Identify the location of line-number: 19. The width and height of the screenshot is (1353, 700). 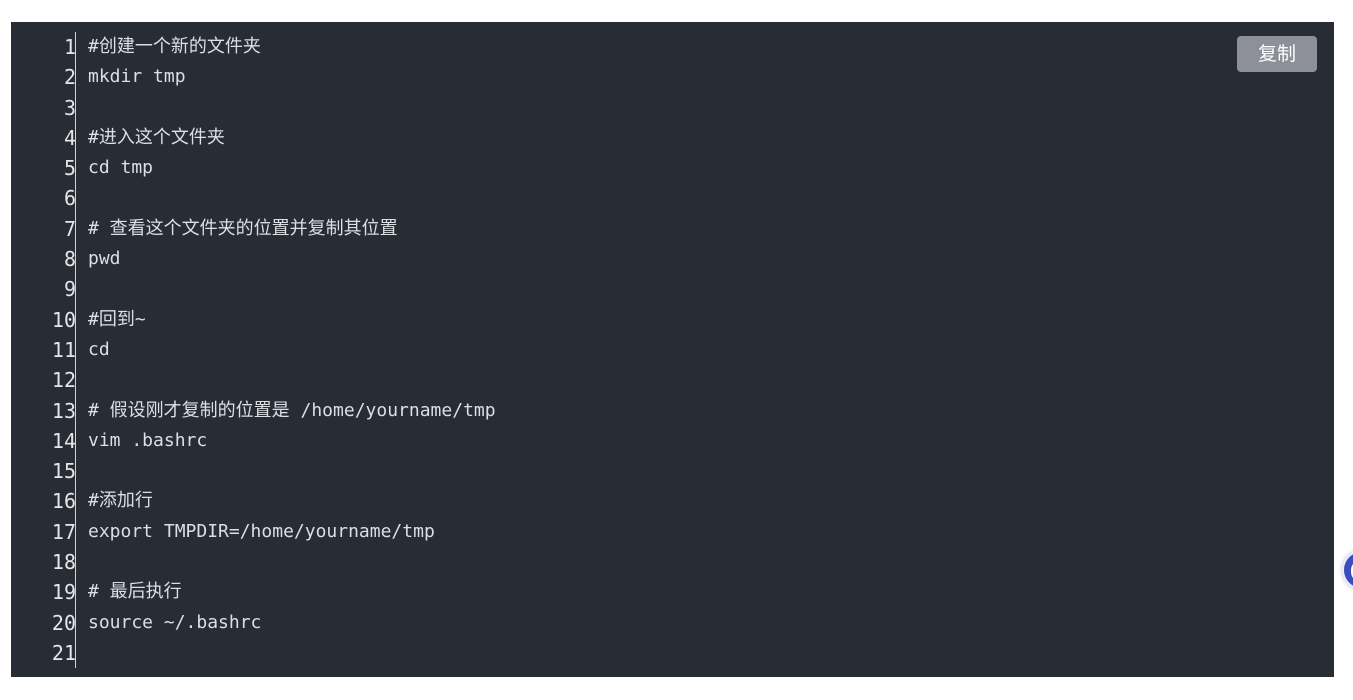
(63, 592).